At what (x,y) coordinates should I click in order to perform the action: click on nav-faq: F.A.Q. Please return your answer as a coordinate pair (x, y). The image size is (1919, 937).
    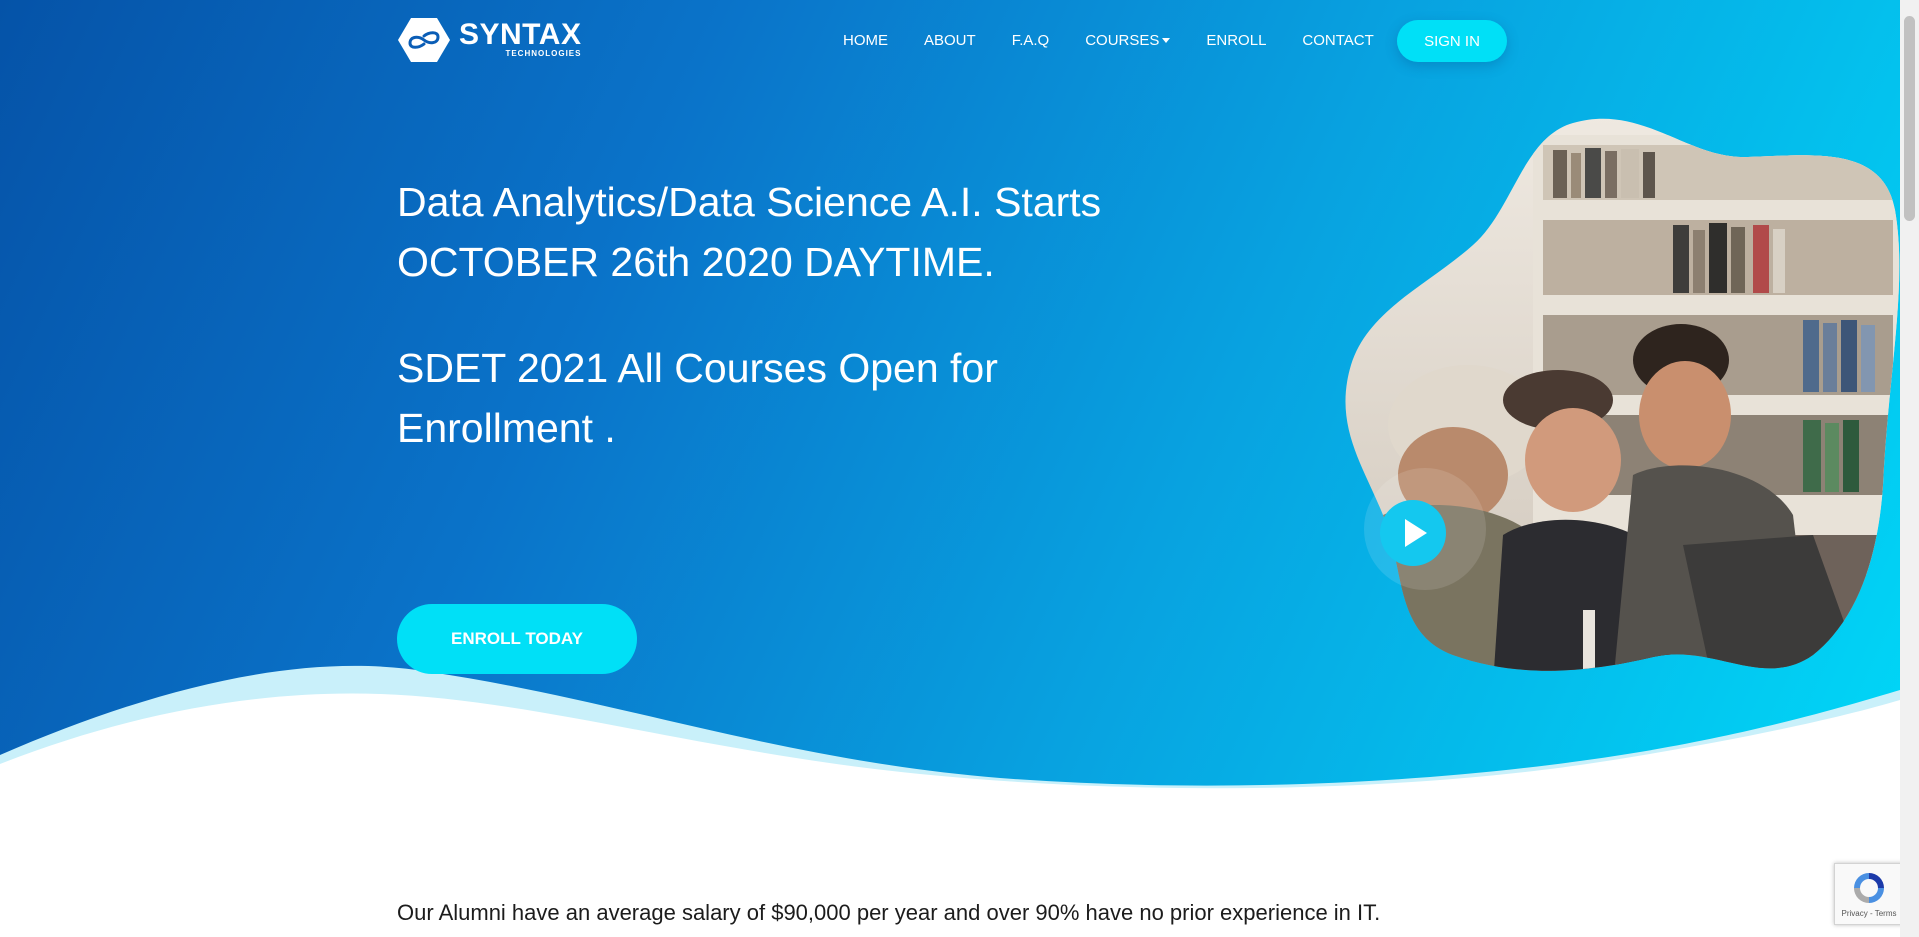
    Looking at the image, I should click on (1031, 40).